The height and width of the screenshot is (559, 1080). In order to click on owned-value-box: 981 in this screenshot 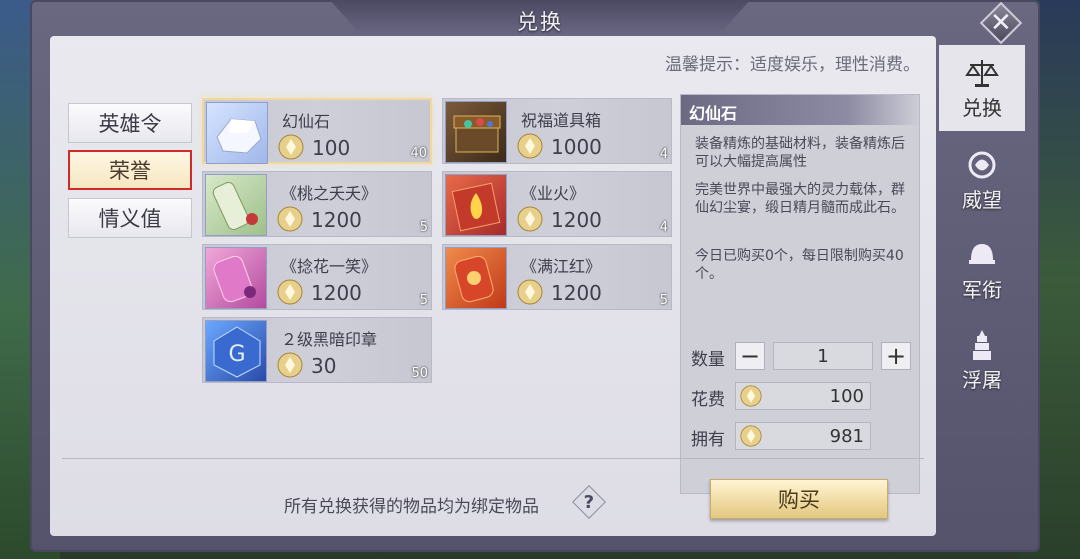, I will do `click(803, 436)`.